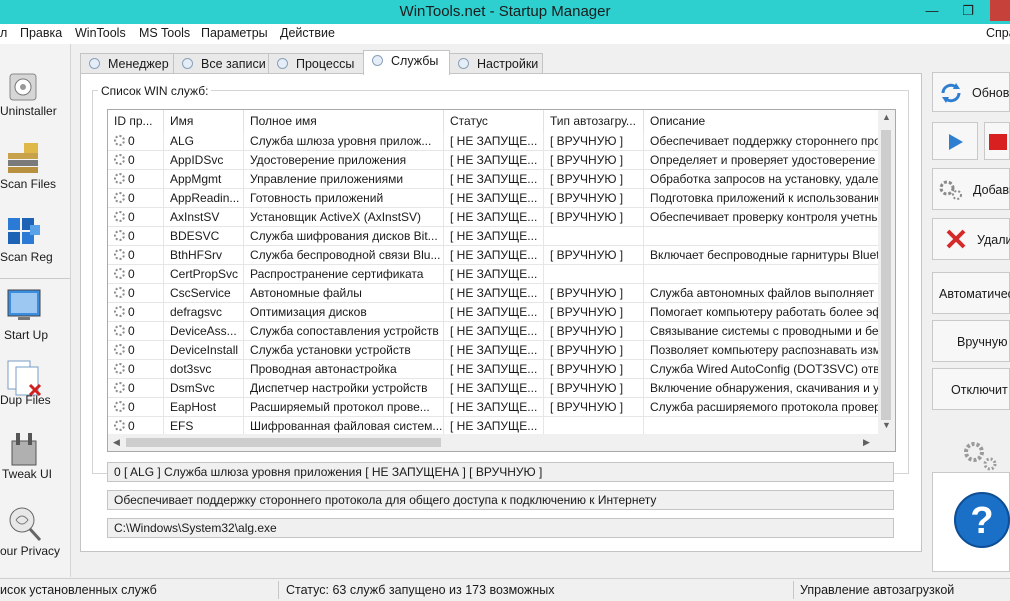  I want to click on delete-button: Удали, so click(971, 239).